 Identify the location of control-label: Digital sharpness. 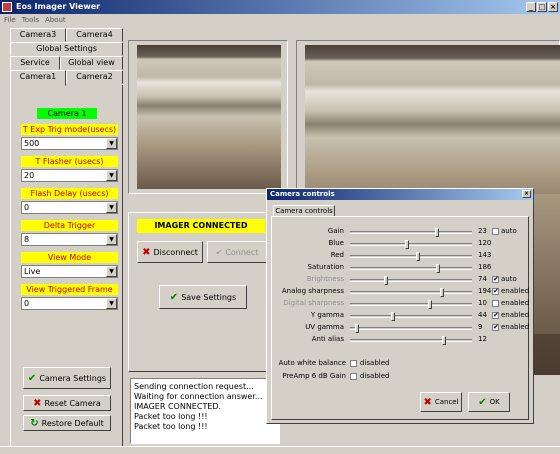
(313, 303).